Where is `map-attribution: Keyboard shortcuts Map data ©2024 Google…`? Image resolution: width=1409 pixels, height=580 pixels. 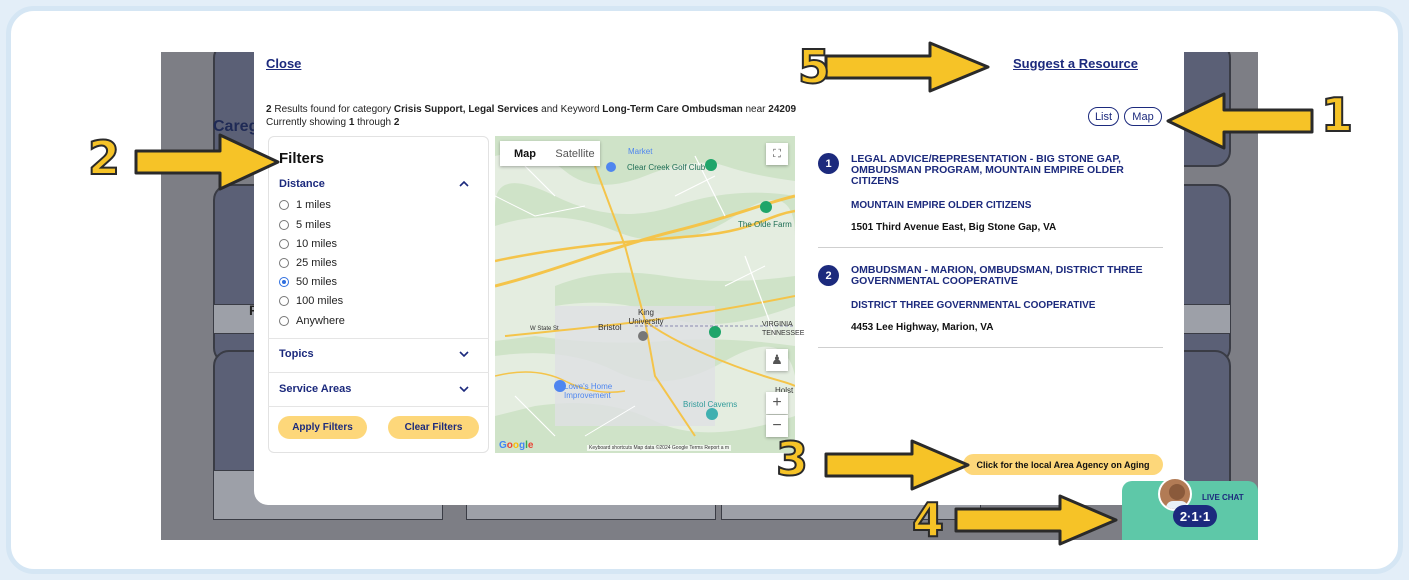
map-attribution: Keyboard shortcuts Map data ©2024 Google… is located at coordinates (659, 448).